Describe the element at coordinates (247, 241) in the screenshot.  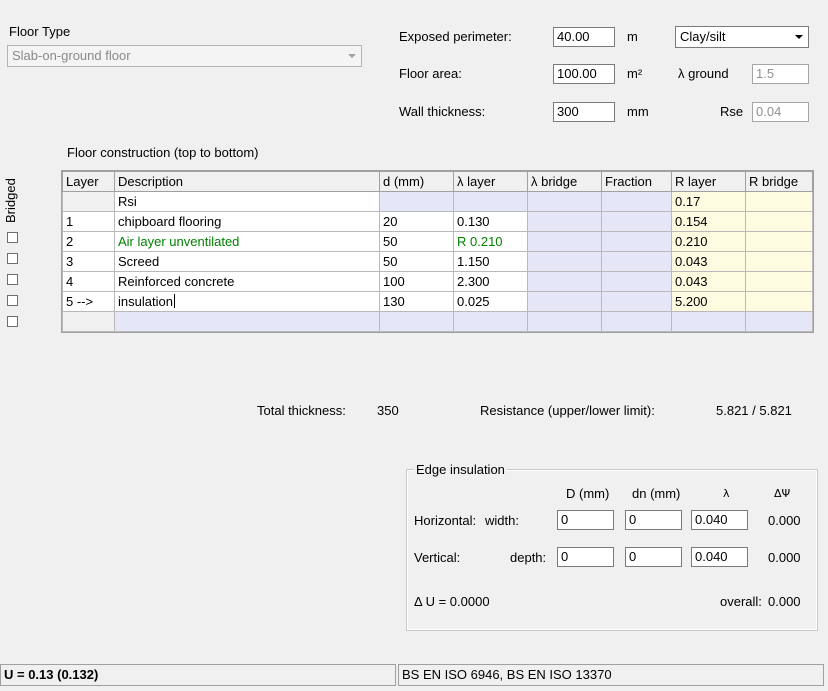
I see `description-cell: Air layer unventilated` at that location.